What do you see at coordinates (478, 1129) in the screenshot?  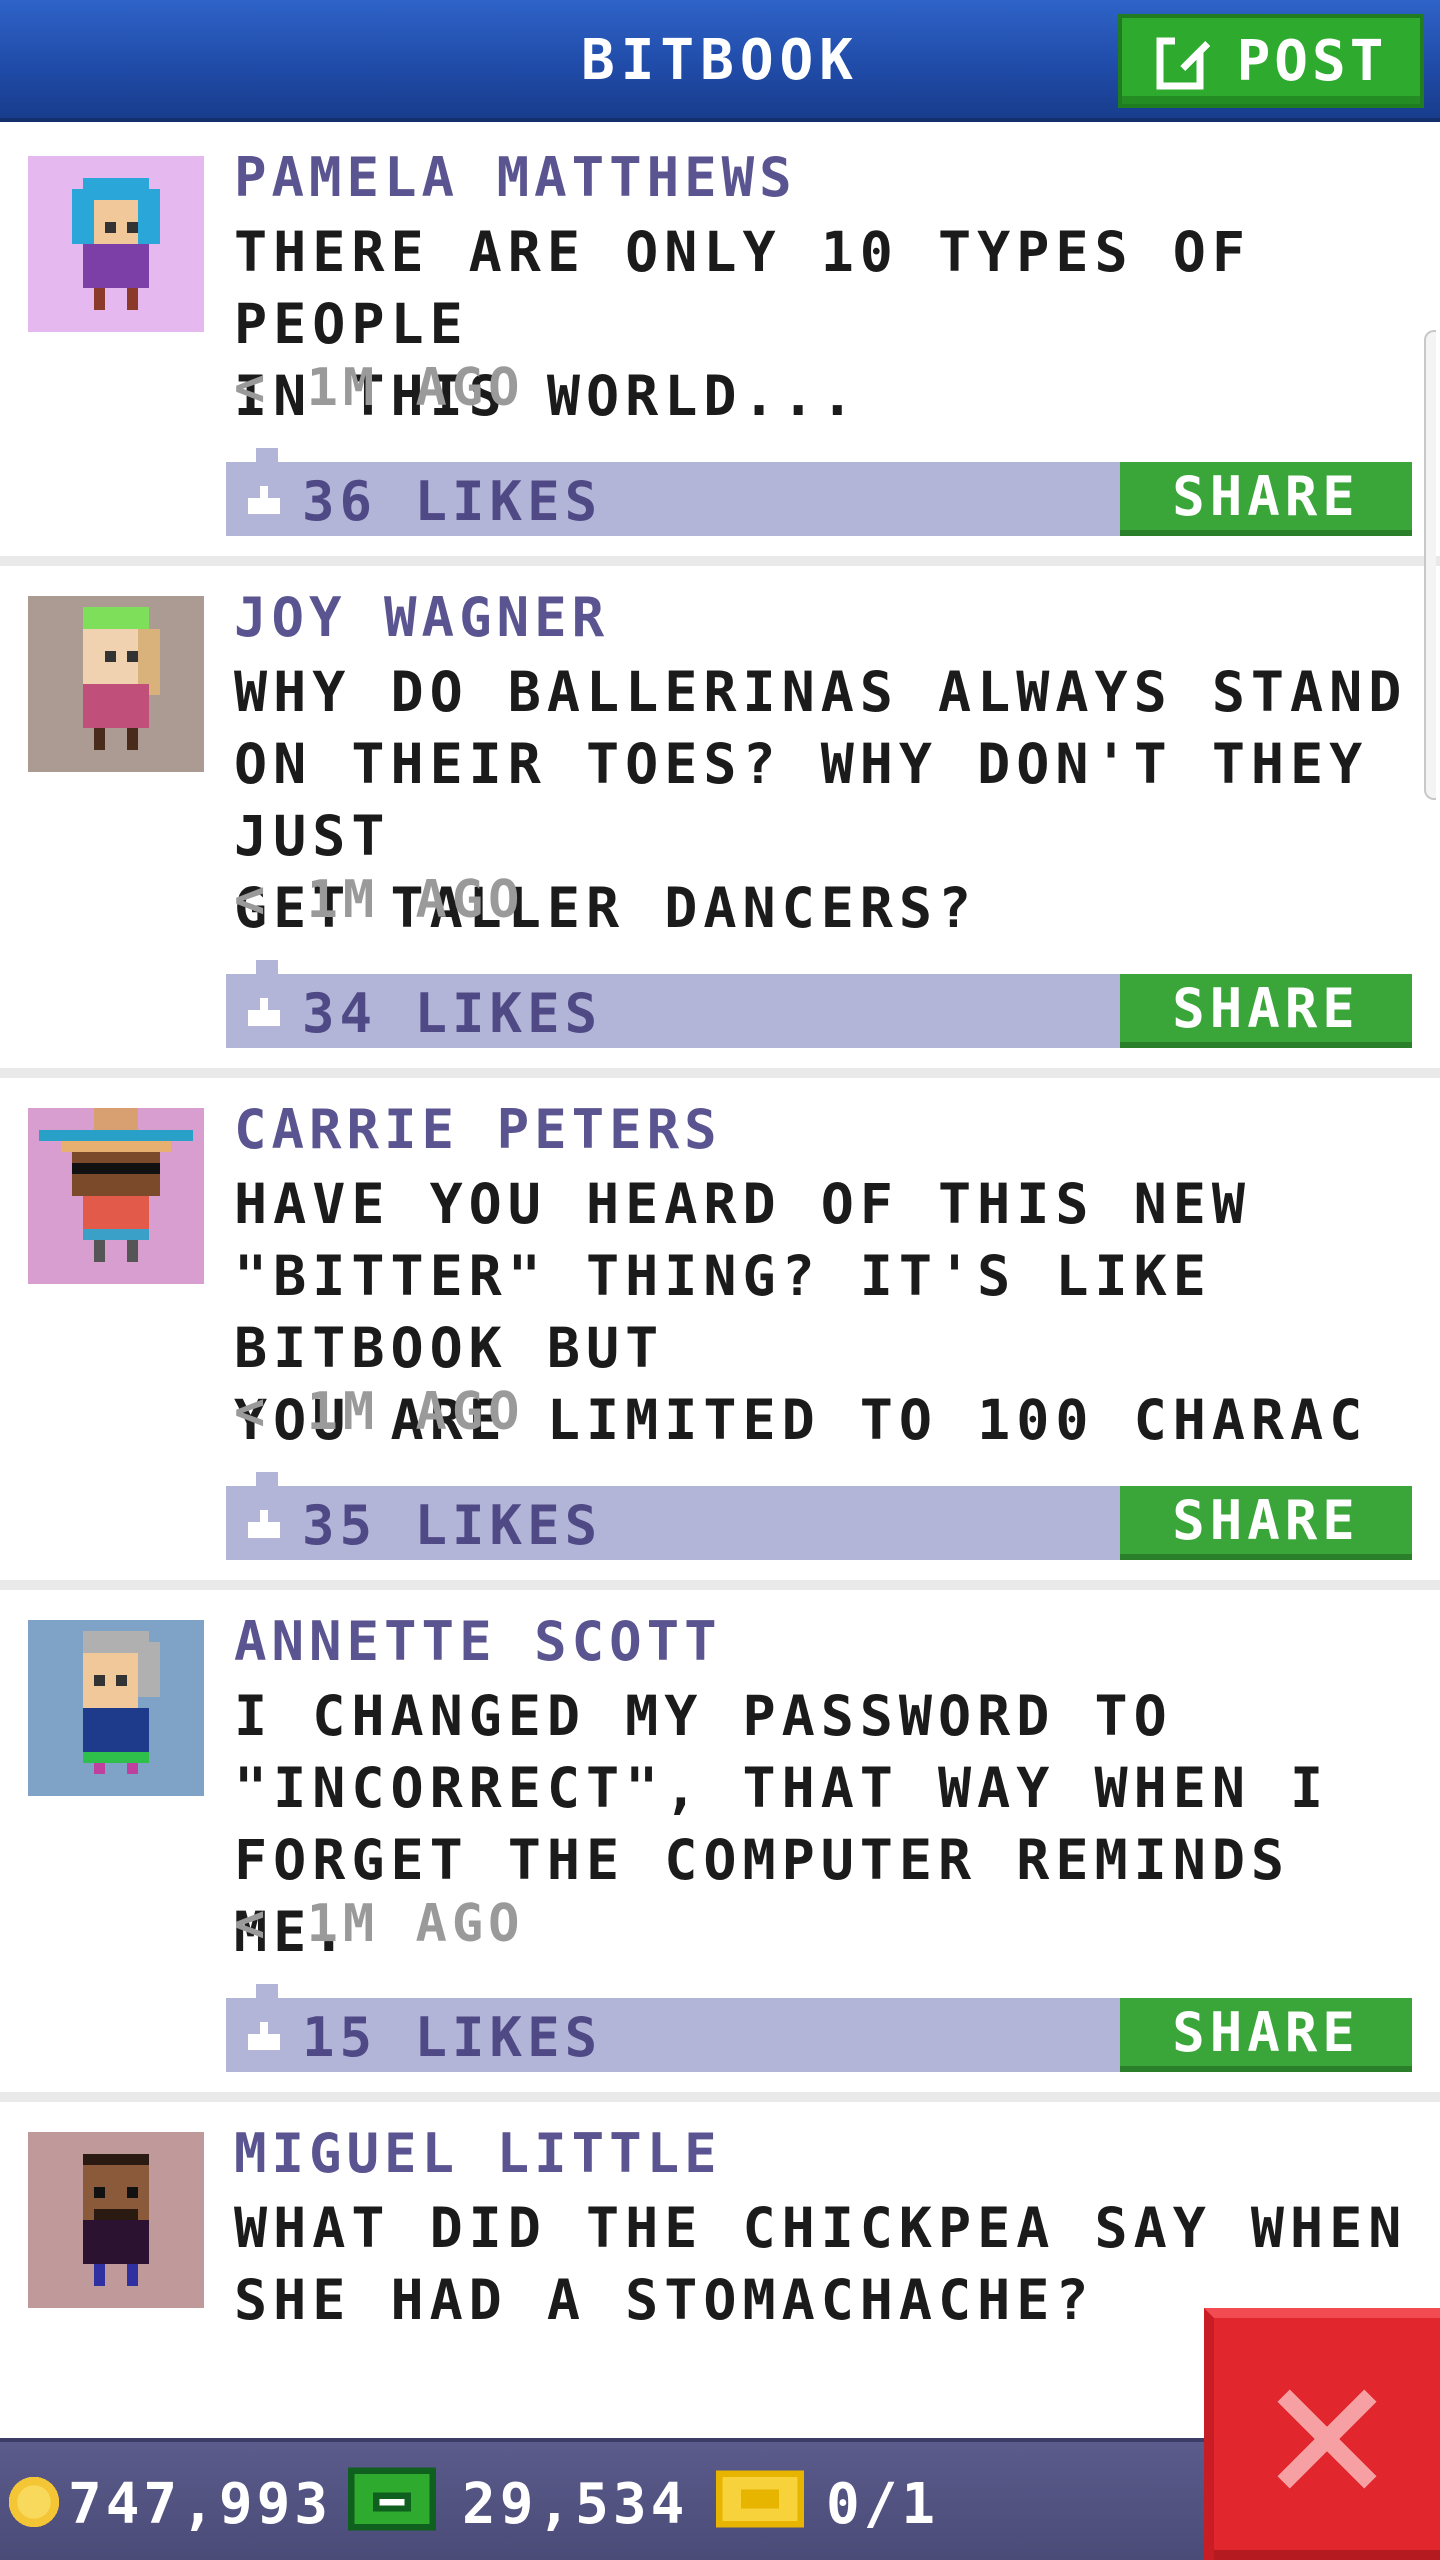 I see `post-author: CARRIE PETERS` at bounding box center [478, 1129].